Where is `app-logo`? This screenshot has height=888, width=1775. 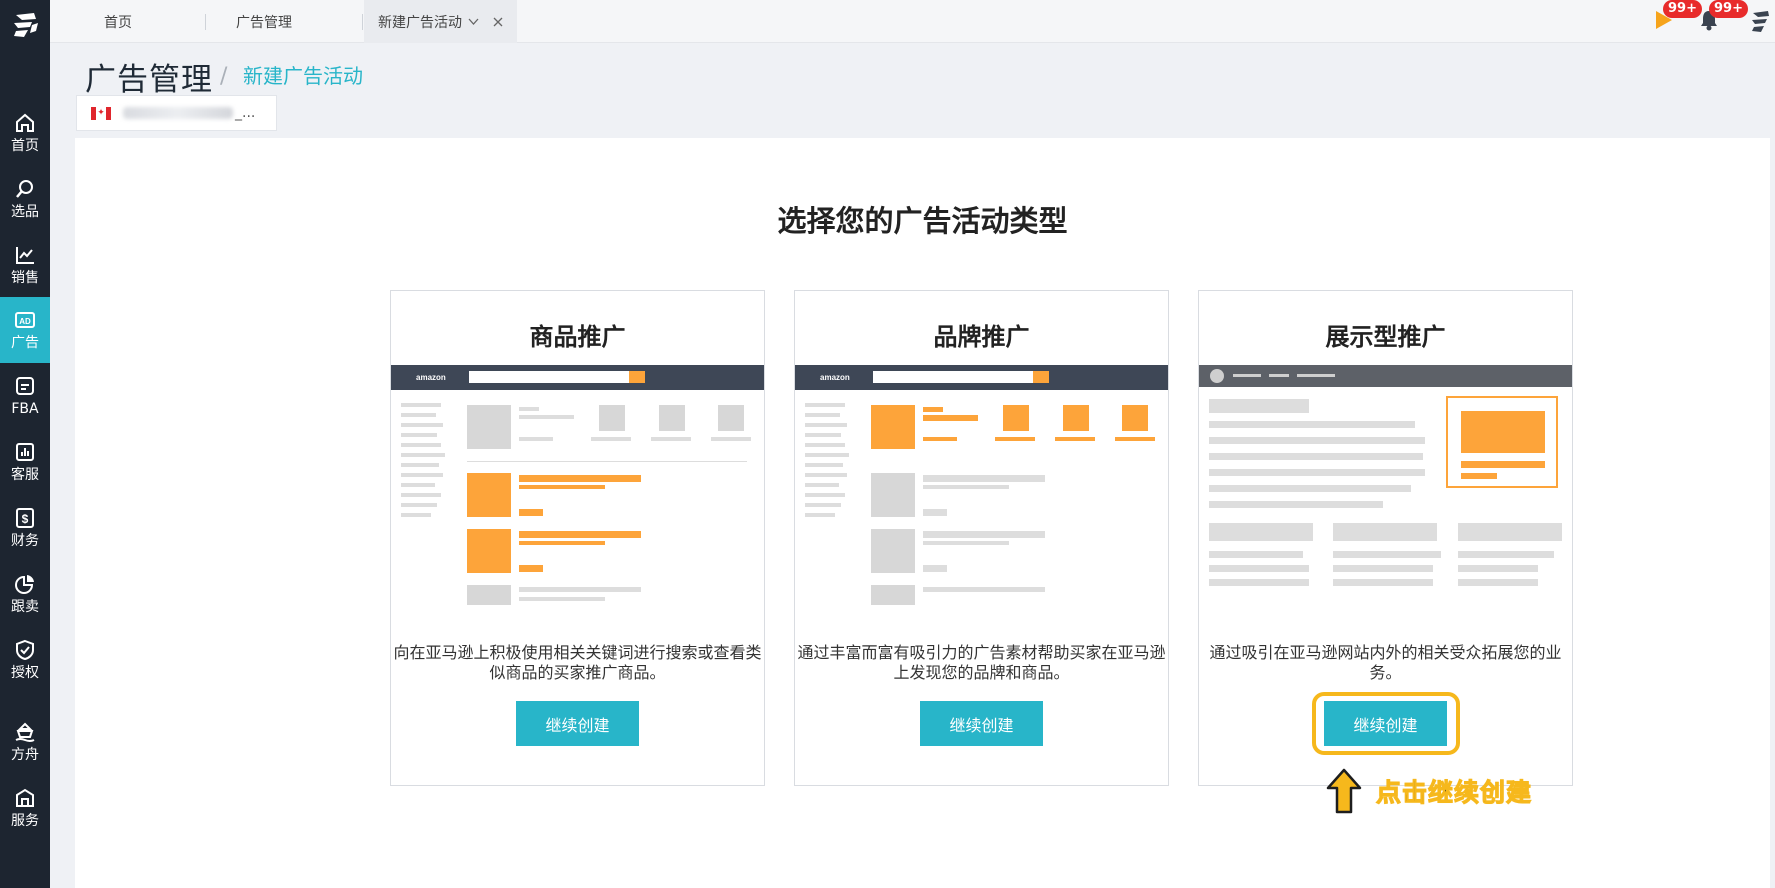 app-logo is located at coordinates (25, 25).